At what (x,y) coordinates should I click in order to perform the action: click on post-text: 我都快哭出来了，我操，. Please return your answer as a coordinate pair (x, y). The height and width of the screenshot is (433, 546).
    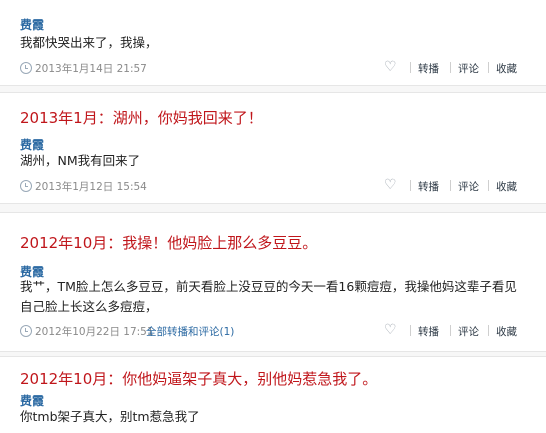
    Looking at the image, I should click on (89, 42).